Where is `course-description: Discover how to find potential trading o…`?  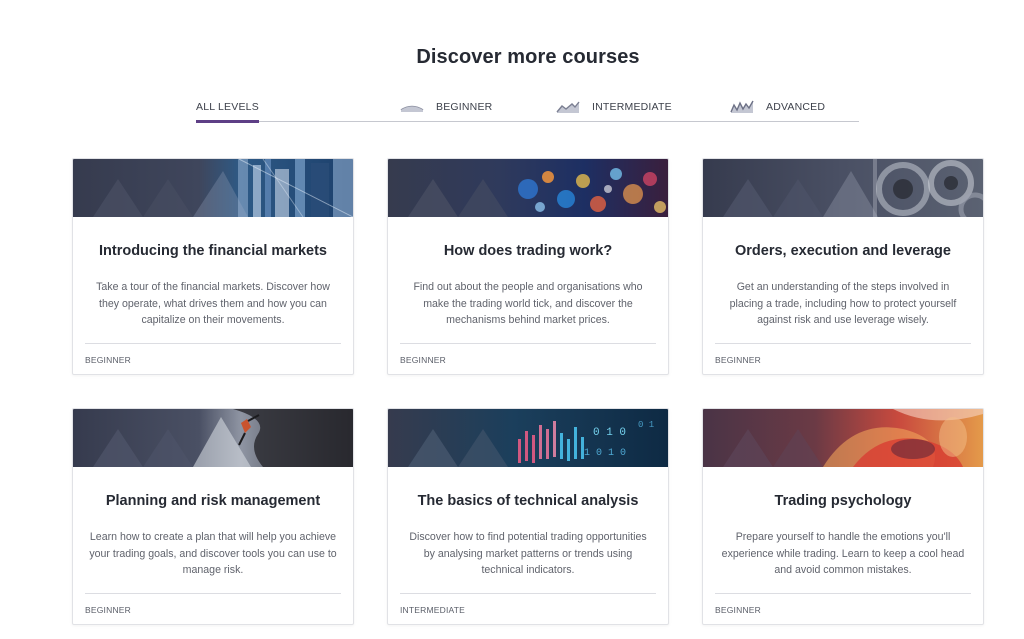
course-description: Discover how to find potential trading o… is located at coordinates (528, 553).